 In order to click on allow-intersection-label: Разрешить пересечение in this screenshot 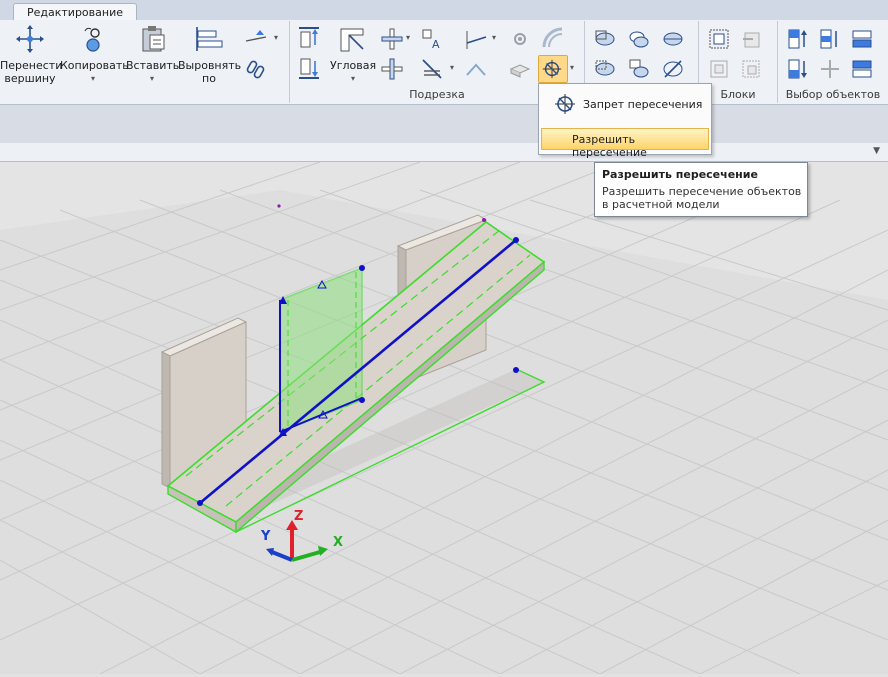, I will do `click(609, 146)`.